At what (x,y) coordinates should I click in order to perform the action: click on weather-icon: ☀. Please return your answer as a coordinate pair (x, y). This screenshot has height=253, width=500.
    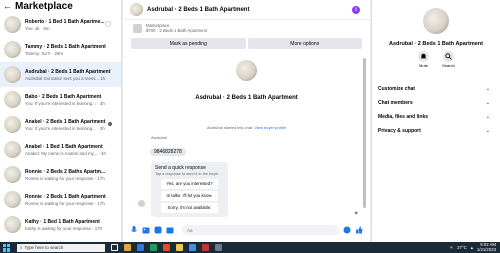
    Looking at the image, I should click on (451, 248).